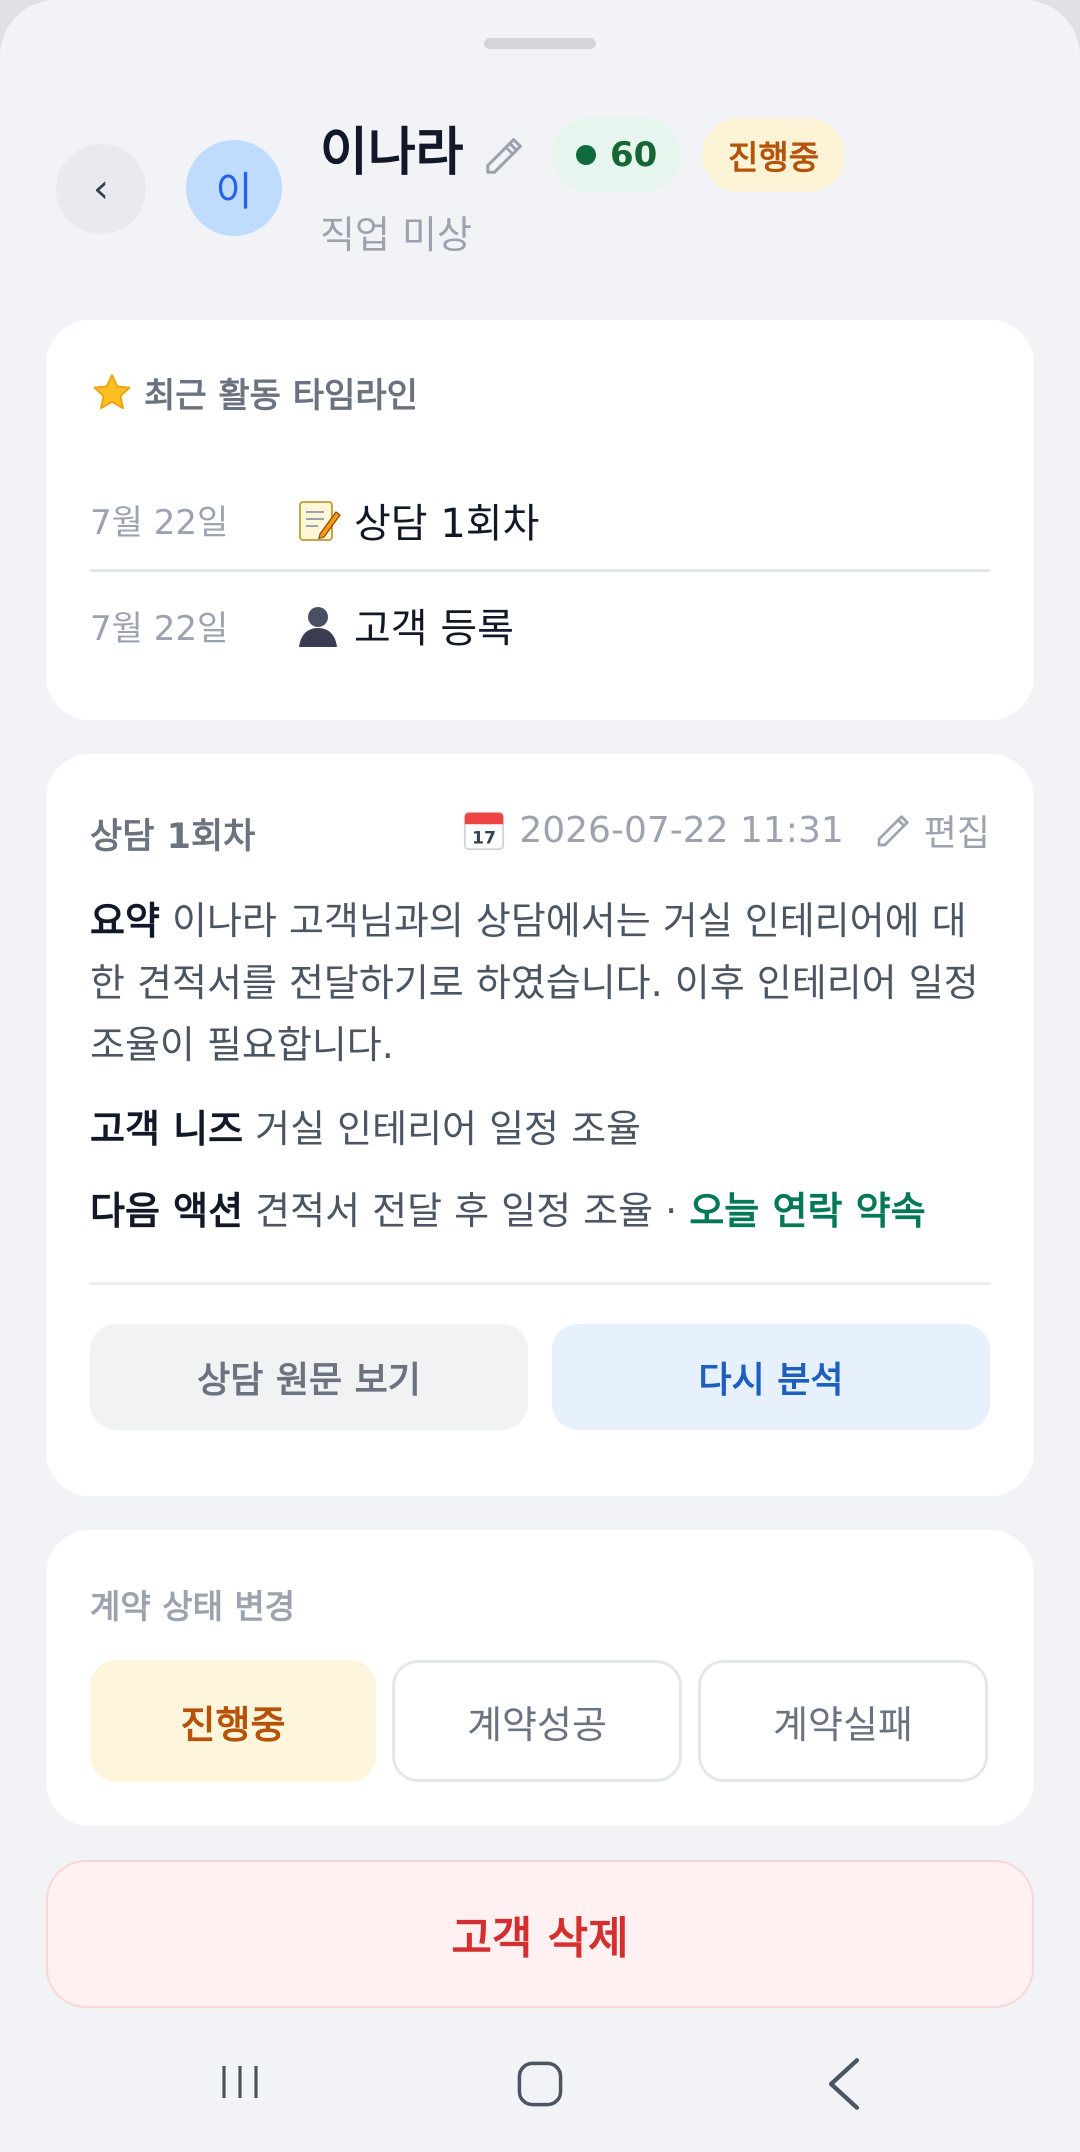 The height and width of the screenshot is (2152, 1080). Describe the element at coordinates (309, 1377) in the screenshot. I see `view-raw-button: 상담 원문 보기` at that location.